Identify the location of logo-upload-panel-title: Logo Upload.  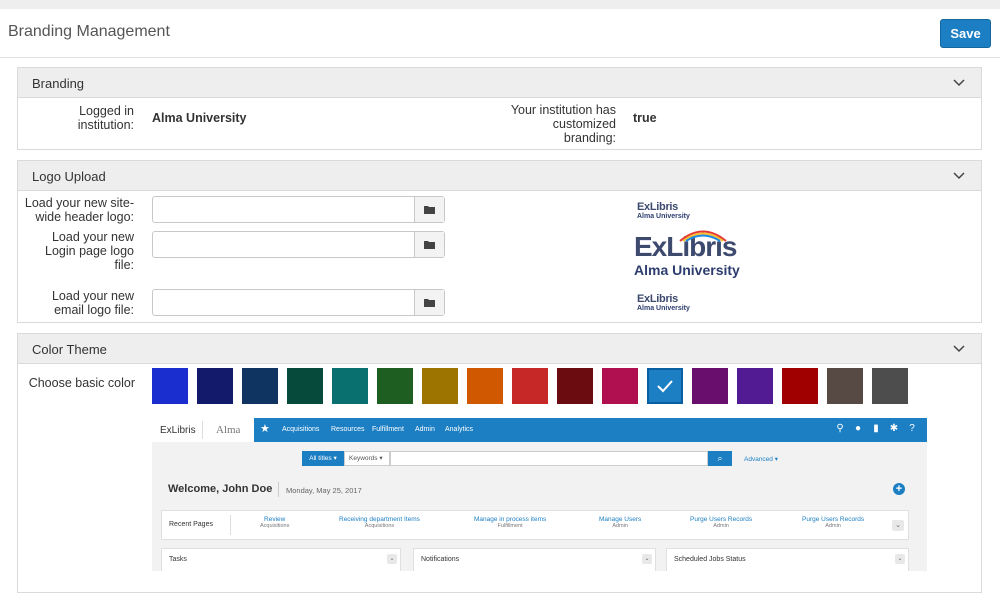
(69, 176).